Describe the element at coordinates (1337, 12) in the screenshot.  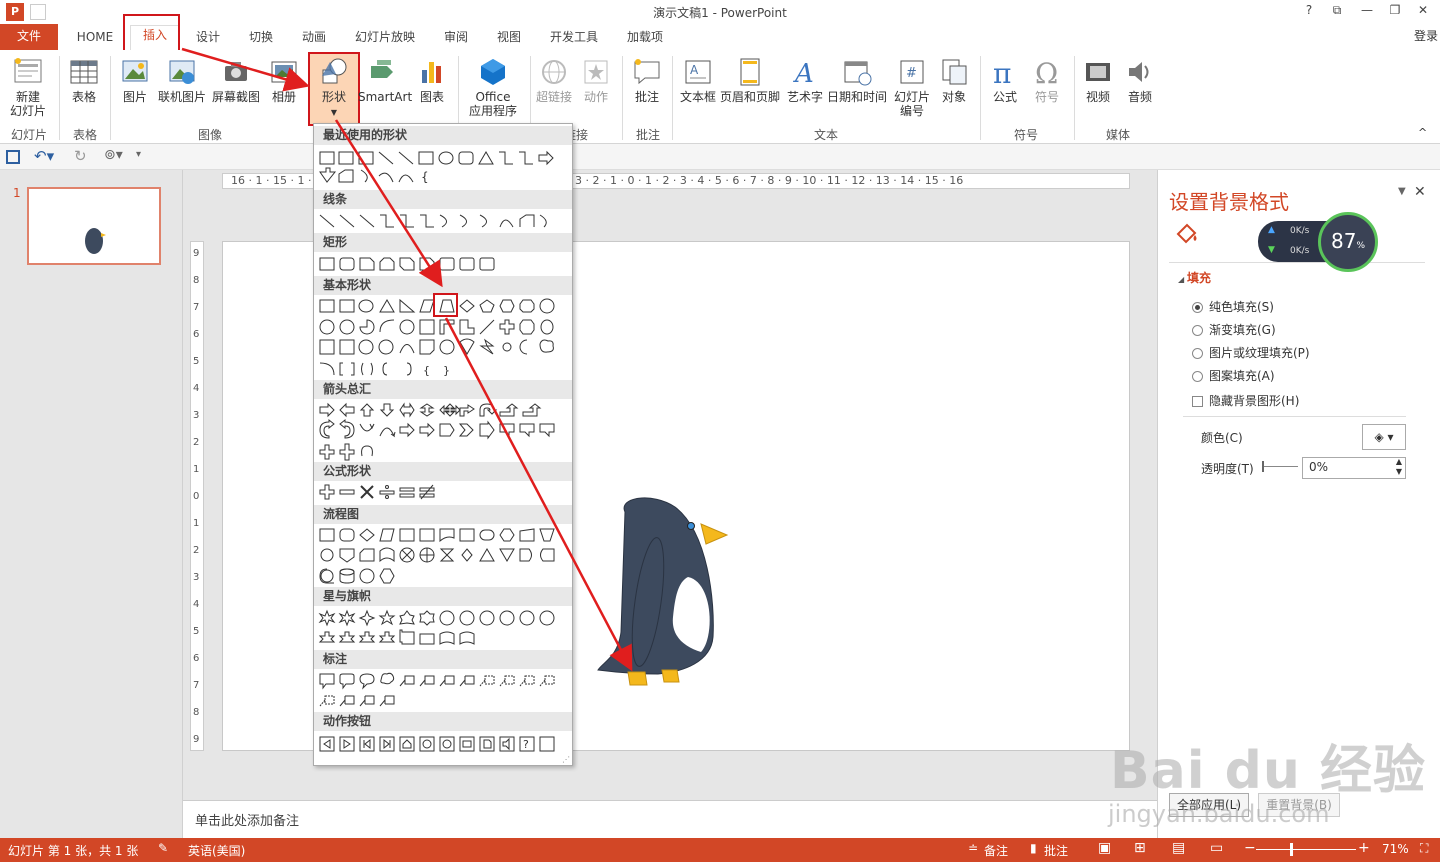
I see `ribbon-display-icon: ⧉` at that location.